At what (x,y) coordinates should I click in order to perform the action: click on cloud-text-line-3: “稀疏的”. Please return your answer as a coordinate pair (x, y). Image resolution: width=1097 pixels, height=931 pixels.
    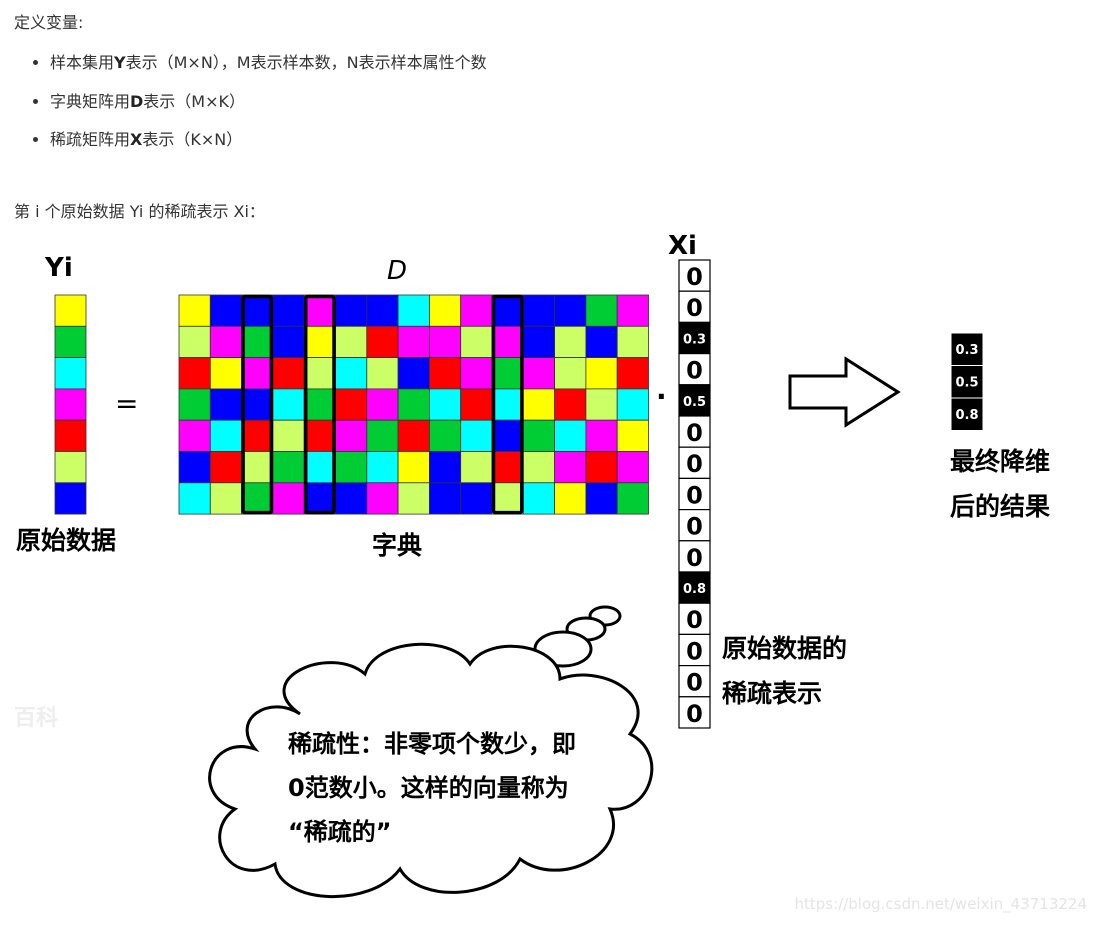
    Looking at the image, I should click on (340, 832).